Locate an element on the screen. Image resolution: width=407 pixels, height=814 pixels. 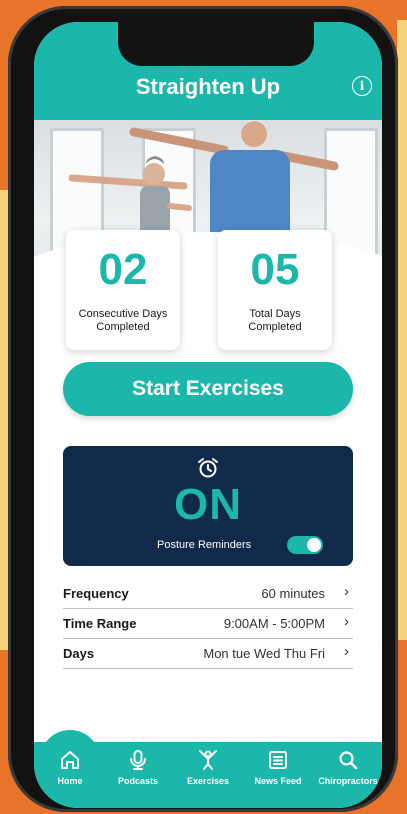
stat-label: Consecutive Days Completed is located at coordinates (123, 320).